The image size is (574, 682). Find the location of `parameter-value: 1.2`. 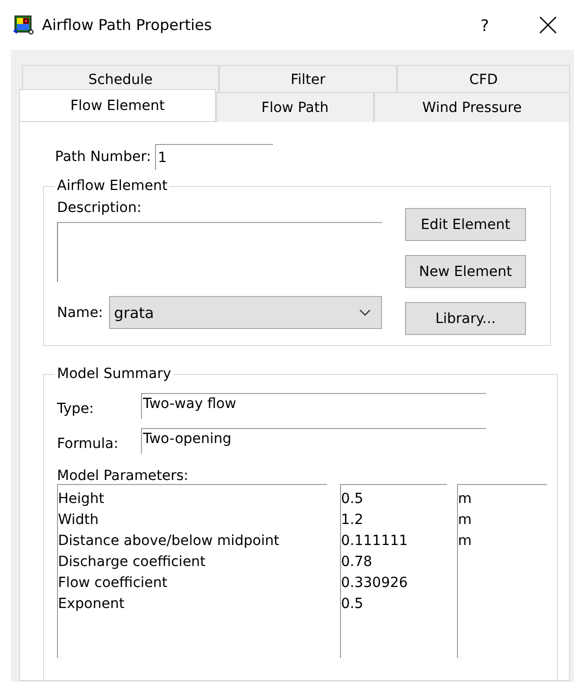

parameter-value: 1.2 is located at coordinates (352, 520).